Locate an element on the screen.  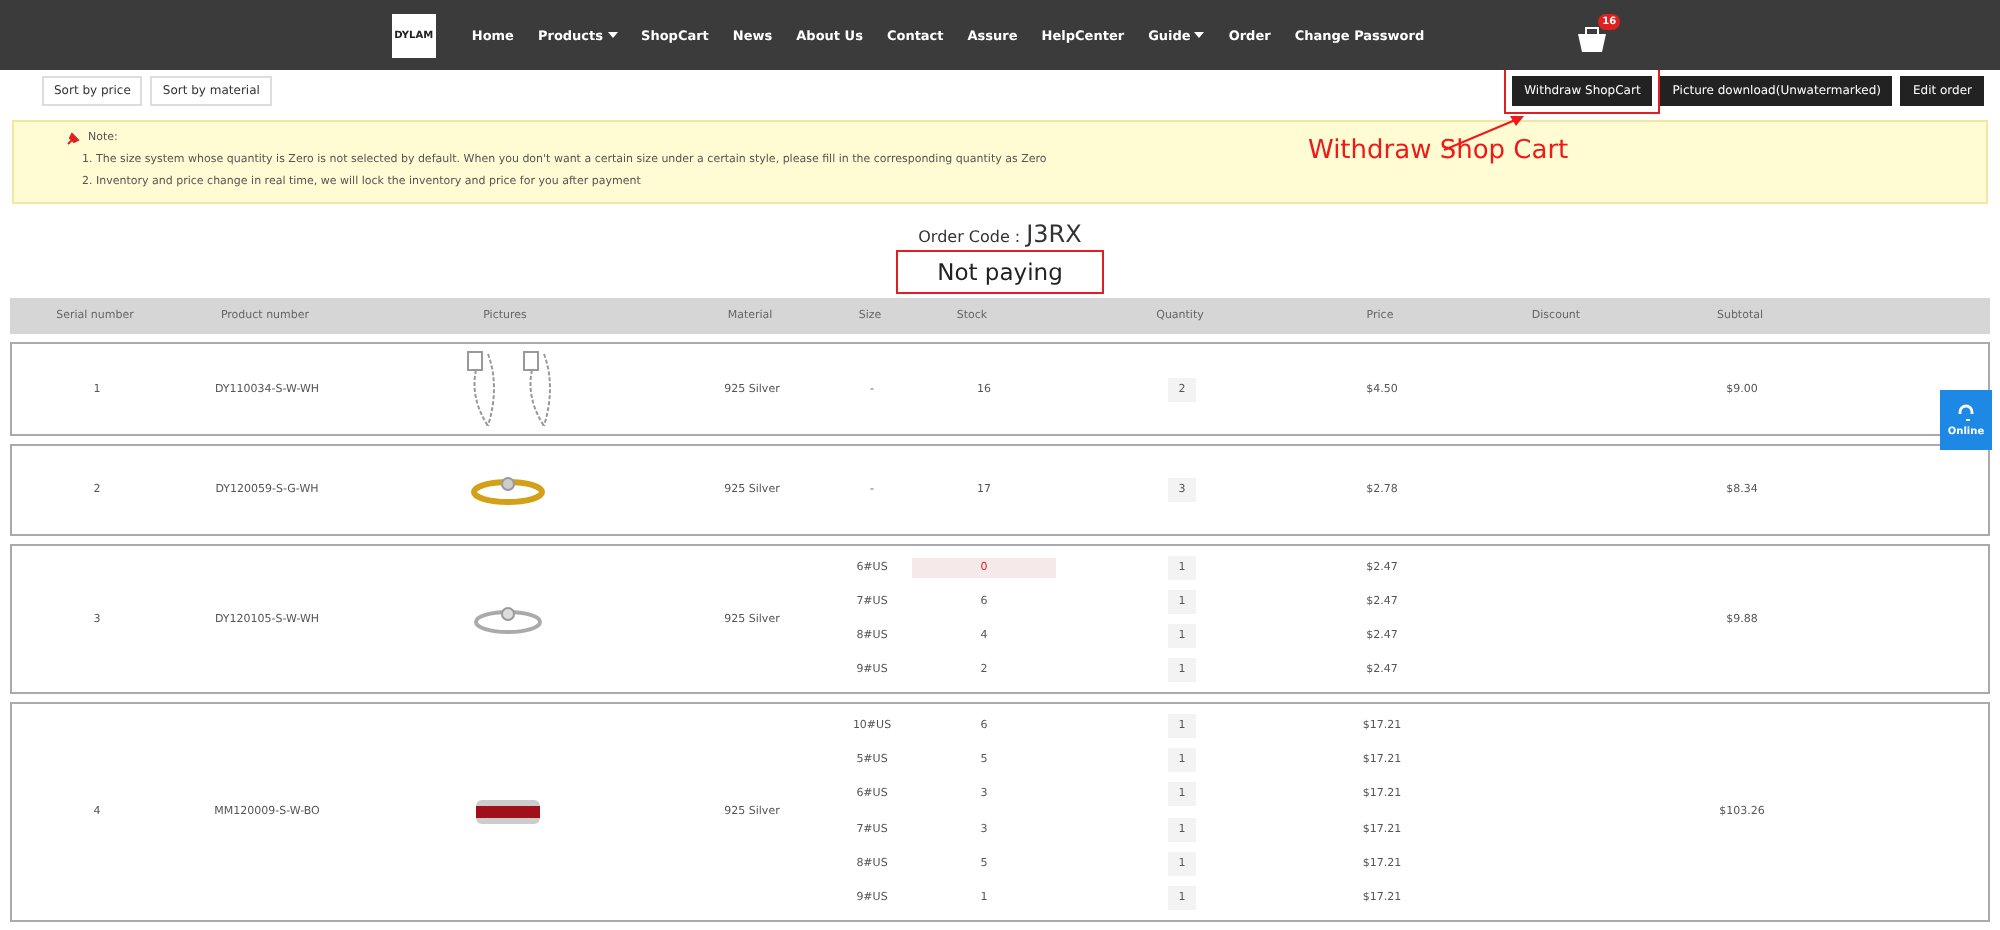
annotation-text: Withdraw Shop Cart is located at coordinates (1438, 151).